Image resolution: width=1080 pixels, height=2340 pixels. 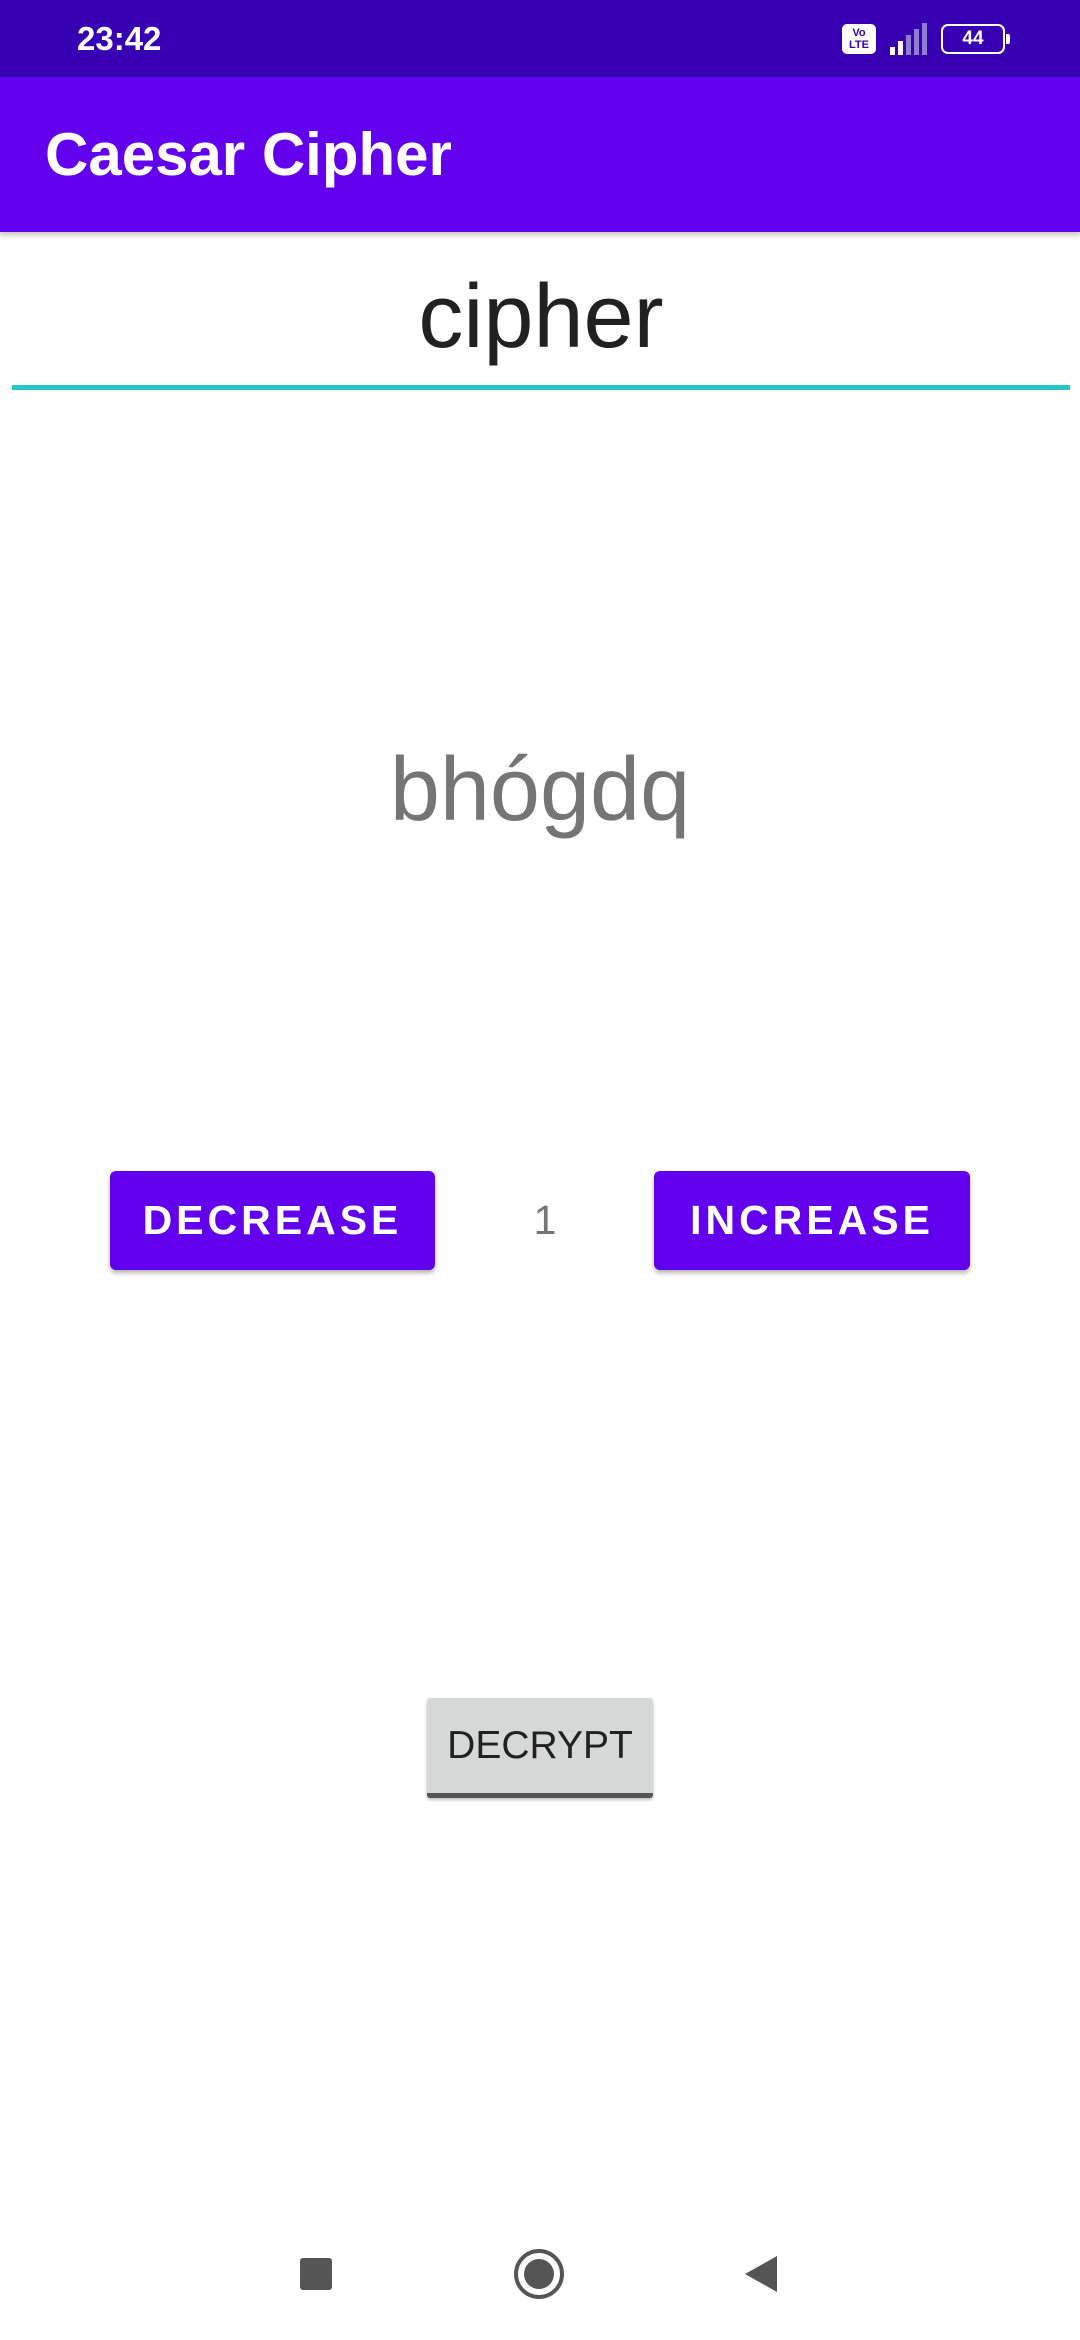 I want to click on navigation-bar, so click(x=540, y=2270).